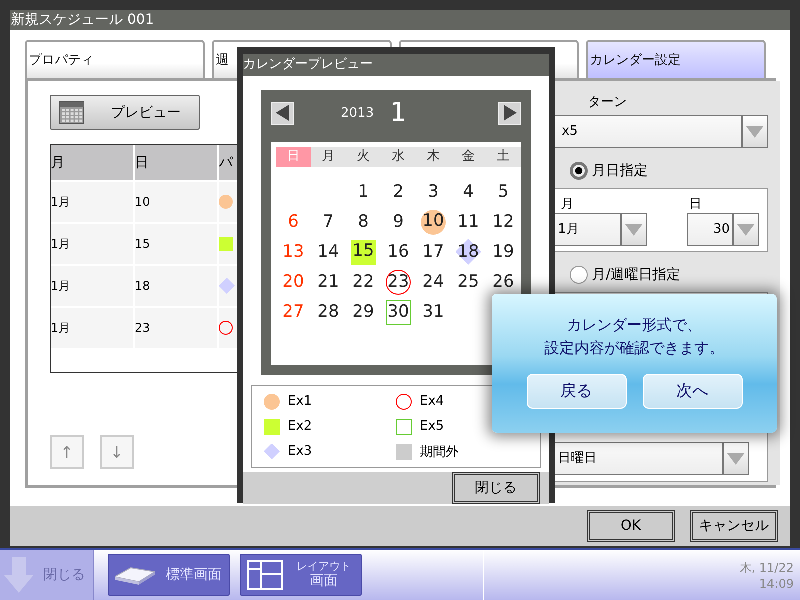 The image size is (800, 600). Describe the element at coordinates (363, 312) in the screenshot. I see `calendar-day: 29` at that location.